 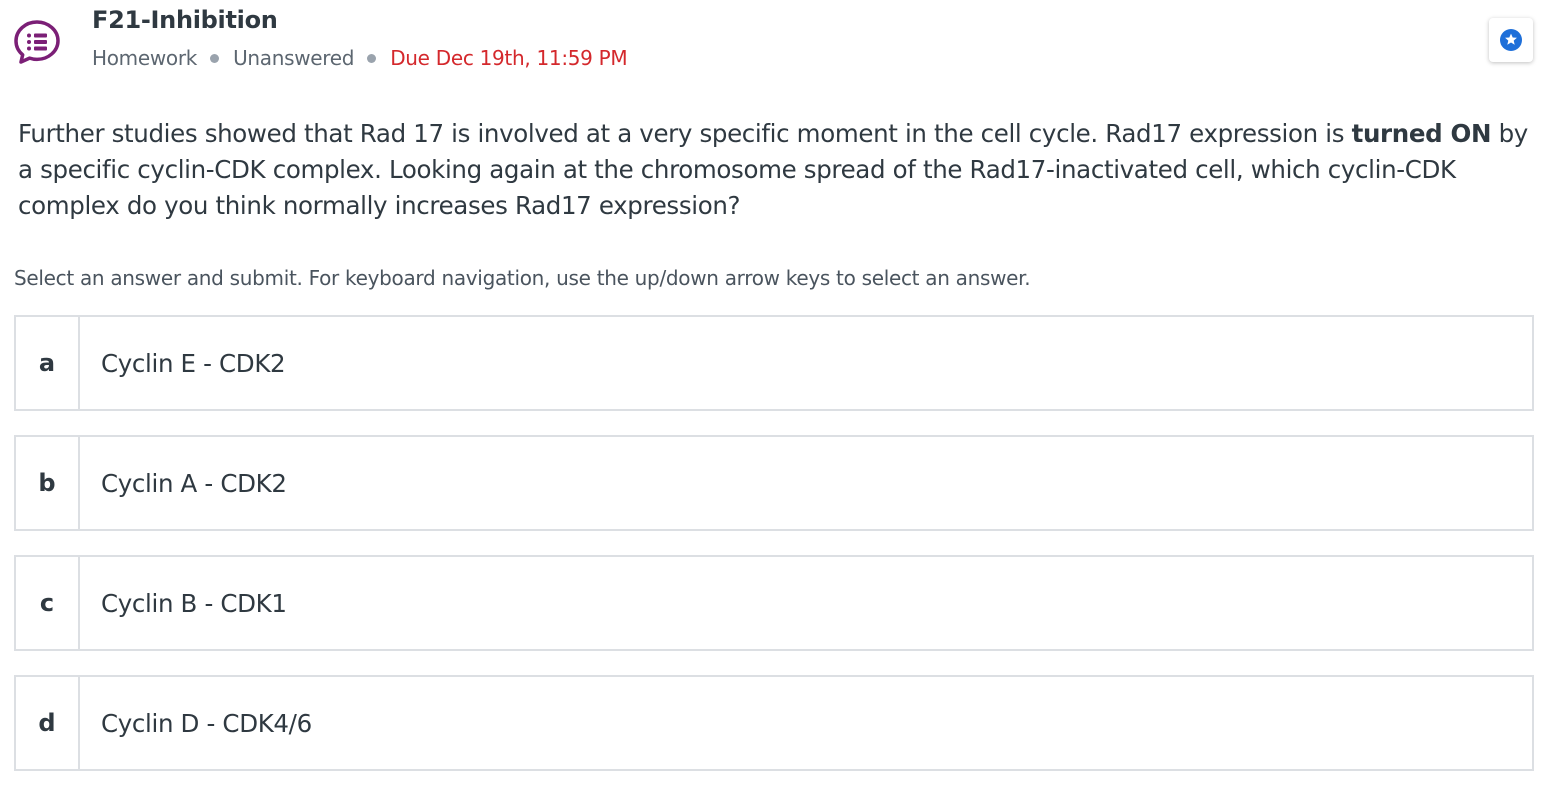 What do you see at coordinates (48, 363) in the screenshot?
I see `answer-letter: a` at bounding box center [48, 363].